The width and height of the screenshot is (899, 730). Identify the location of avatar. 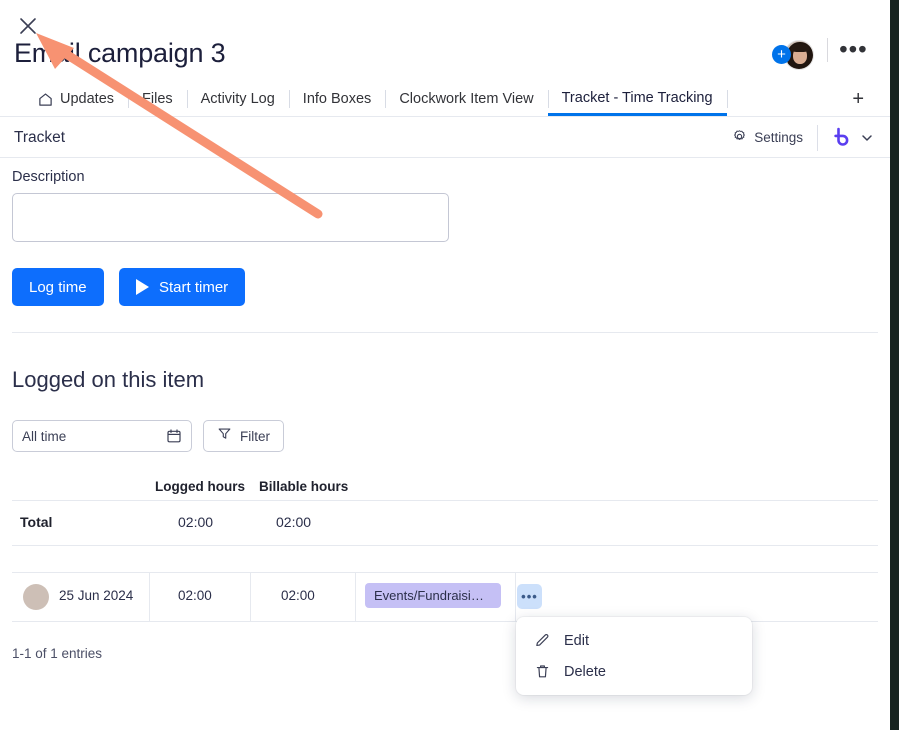
(36, 597).